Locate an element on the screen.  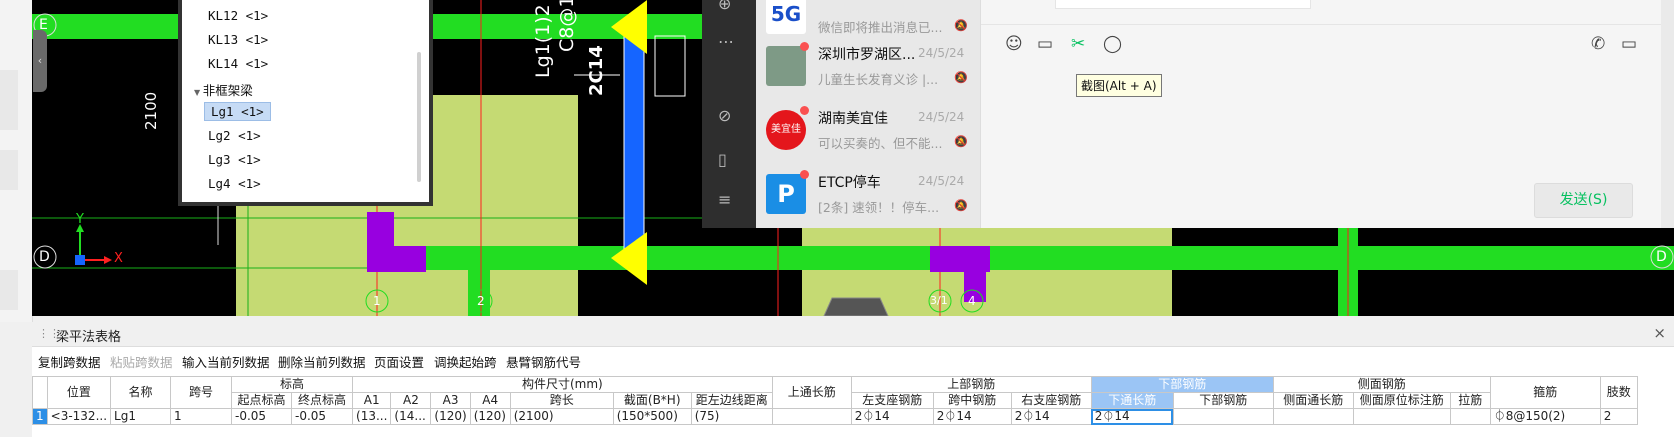
header-cell: A1 is located at coordinates (372, 400).